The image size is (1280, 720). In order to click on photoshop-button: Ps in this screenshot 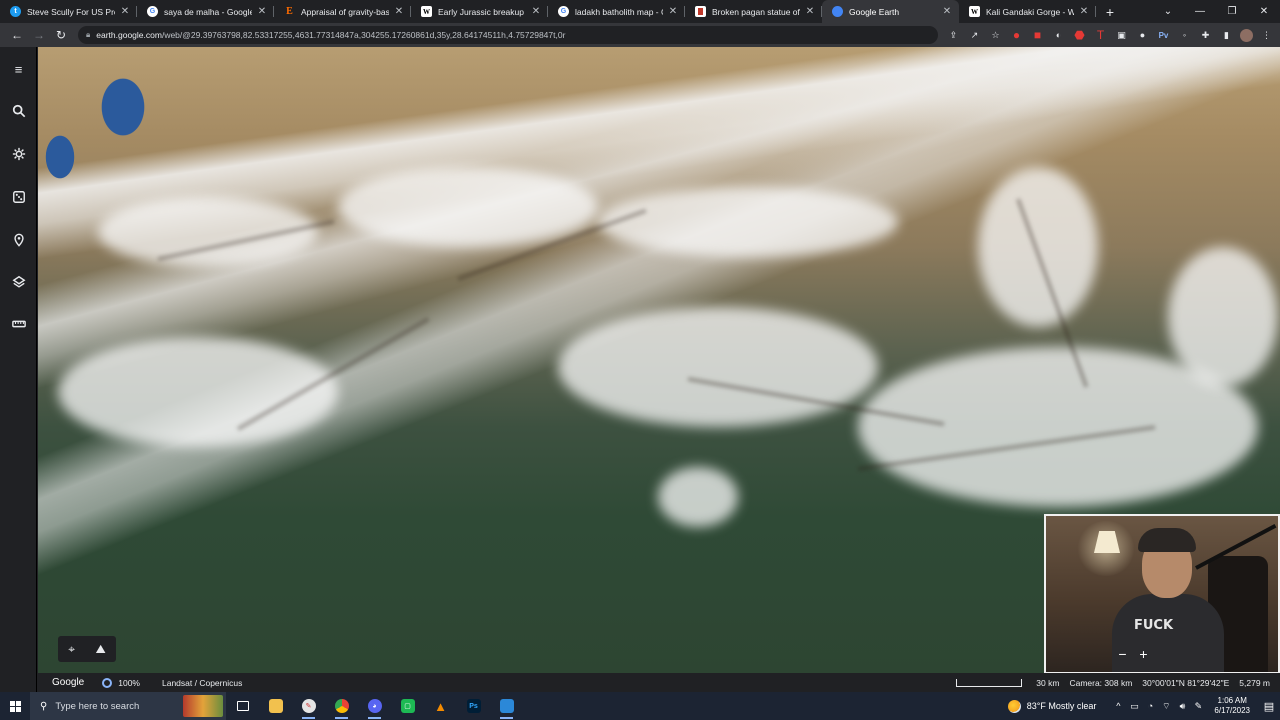, I will do `click(473, 706)`.